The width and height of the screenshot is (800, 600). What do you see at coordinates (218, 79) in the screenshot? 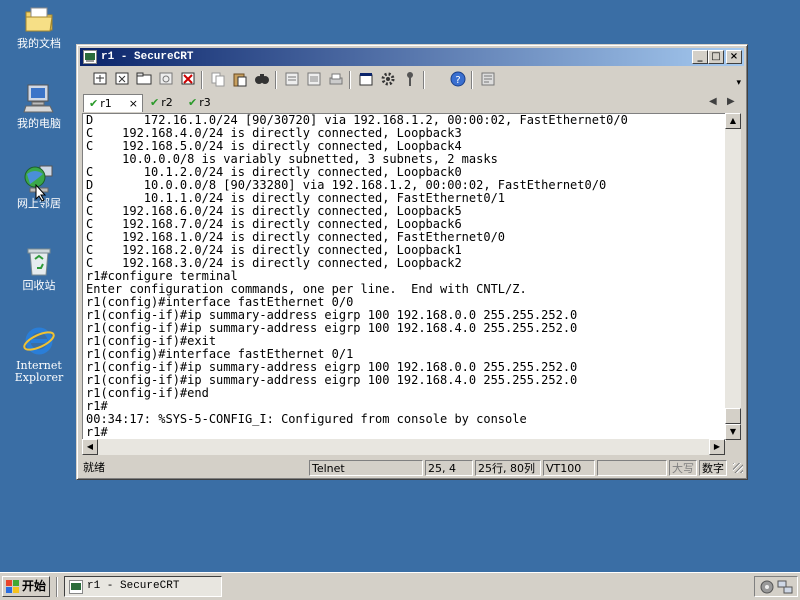
I see `copy-icon` at bounding box center [218, 79].